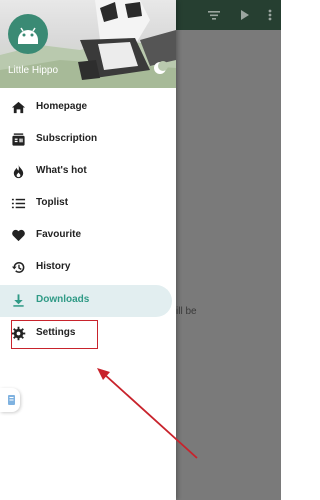 Image resolution: width=320 pixels, height=500 pixels. I want to click on nav-item-downloads: Downloads, so click(86, 301).